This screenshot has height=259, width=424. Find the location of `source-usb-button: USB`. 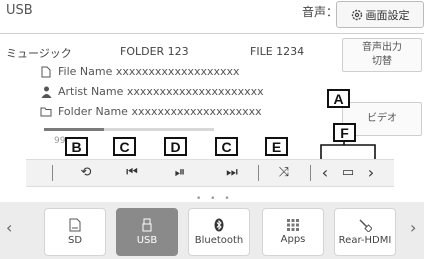

source-usb-button: USB is located at coordinates (147, 232).